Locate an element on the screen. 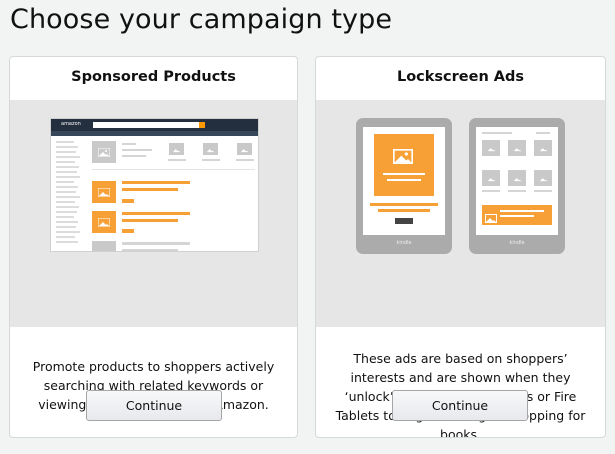  search-bar is located at coordinates (146, 125).